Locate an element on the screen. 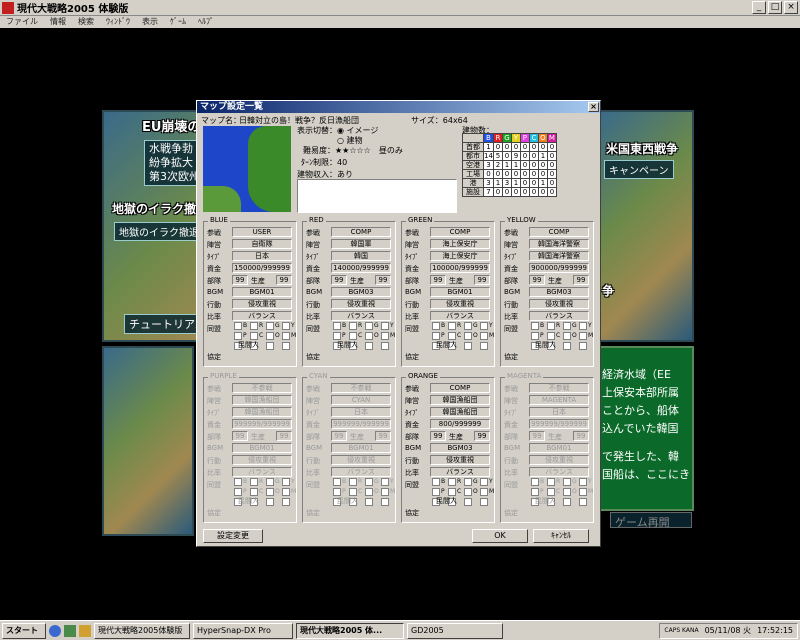  ok-button: OK is located at coordinates (500, 536).